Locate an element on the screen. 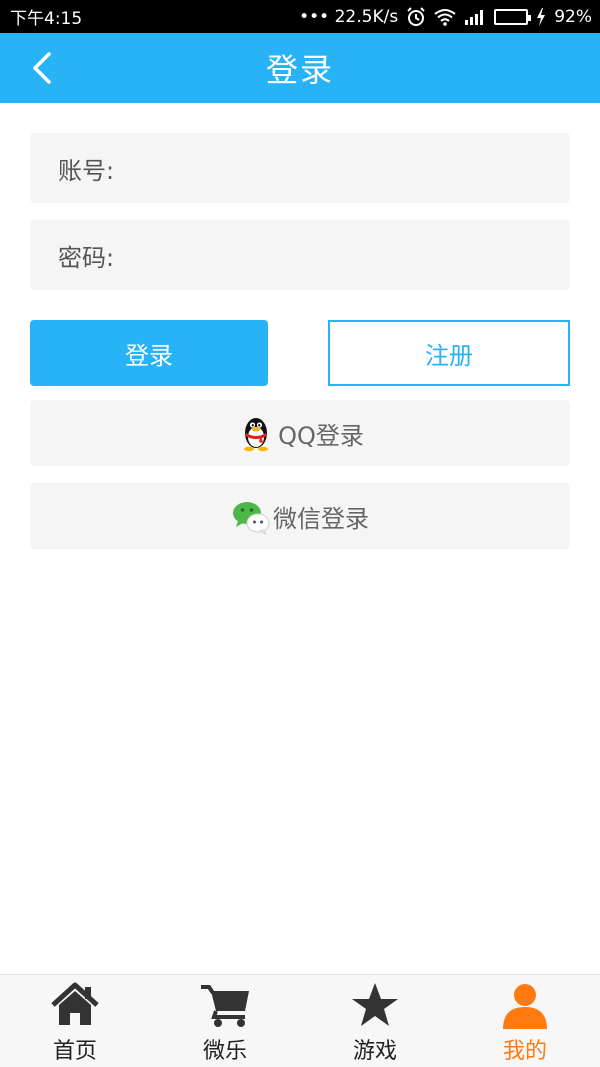 The image size is (600, 1067). page-title: 登录 is located at coordinates (299, 70).